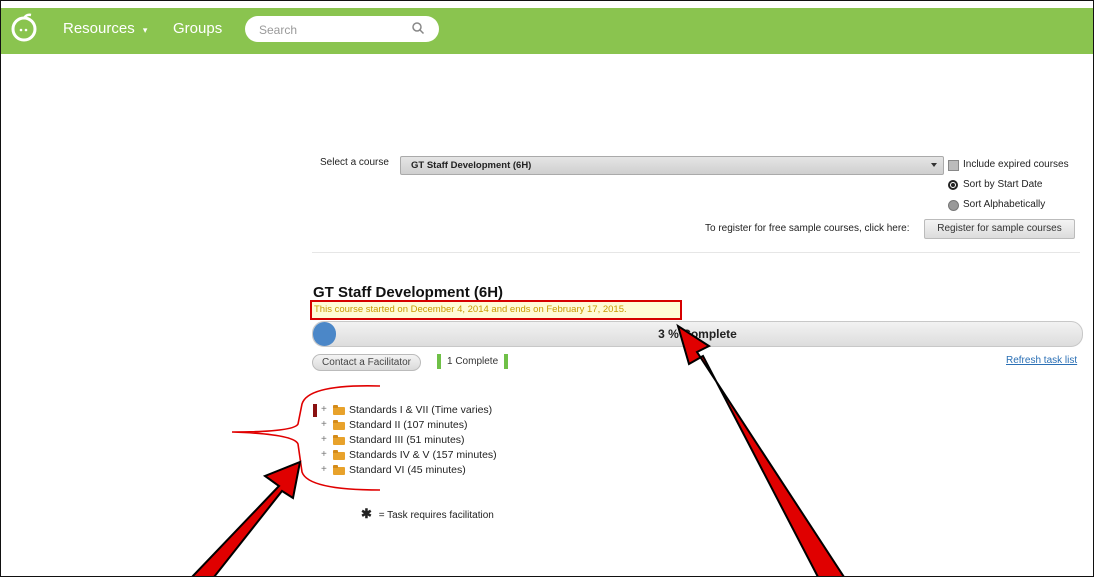  I want to click on arrow-right-icon, so click(761, 450).